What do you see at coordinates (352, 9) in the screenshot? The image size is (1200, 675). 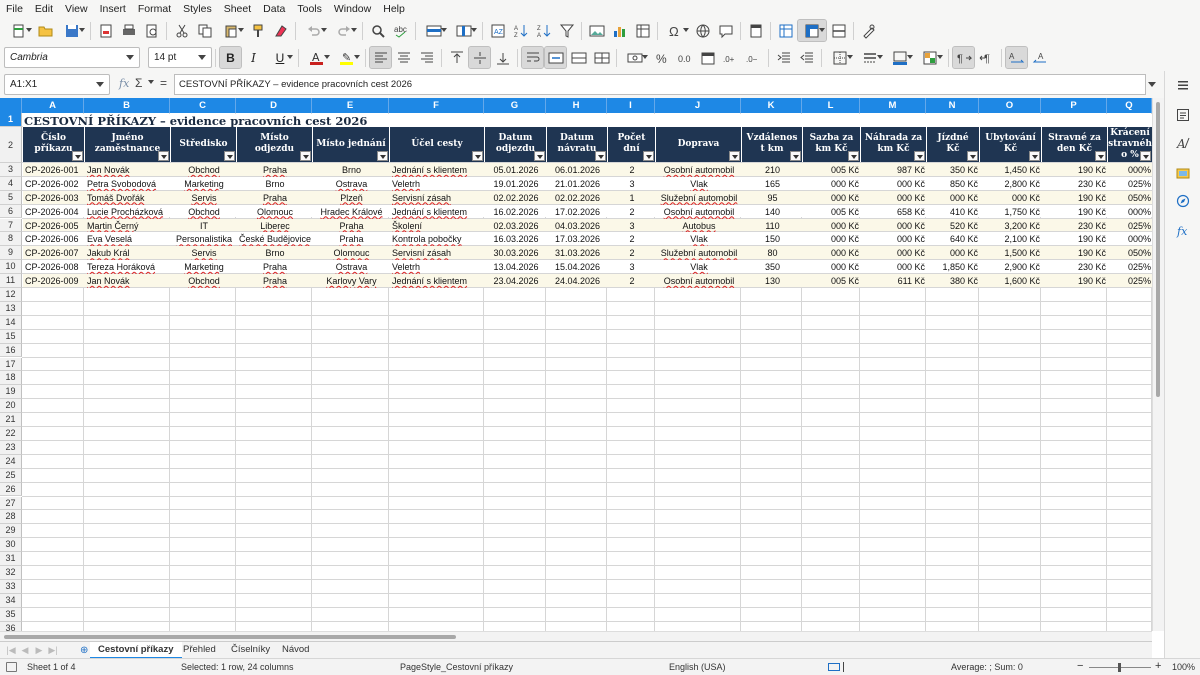 I see `menu-window: Window` at bounding box center [352, 9].